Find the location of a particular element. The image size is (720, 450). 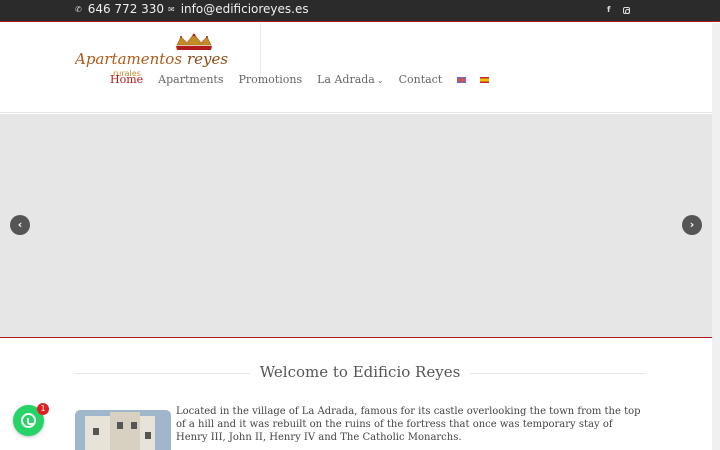

welcome-title: Welcome to Edificio Reyes is located at coordinates (360, 372).